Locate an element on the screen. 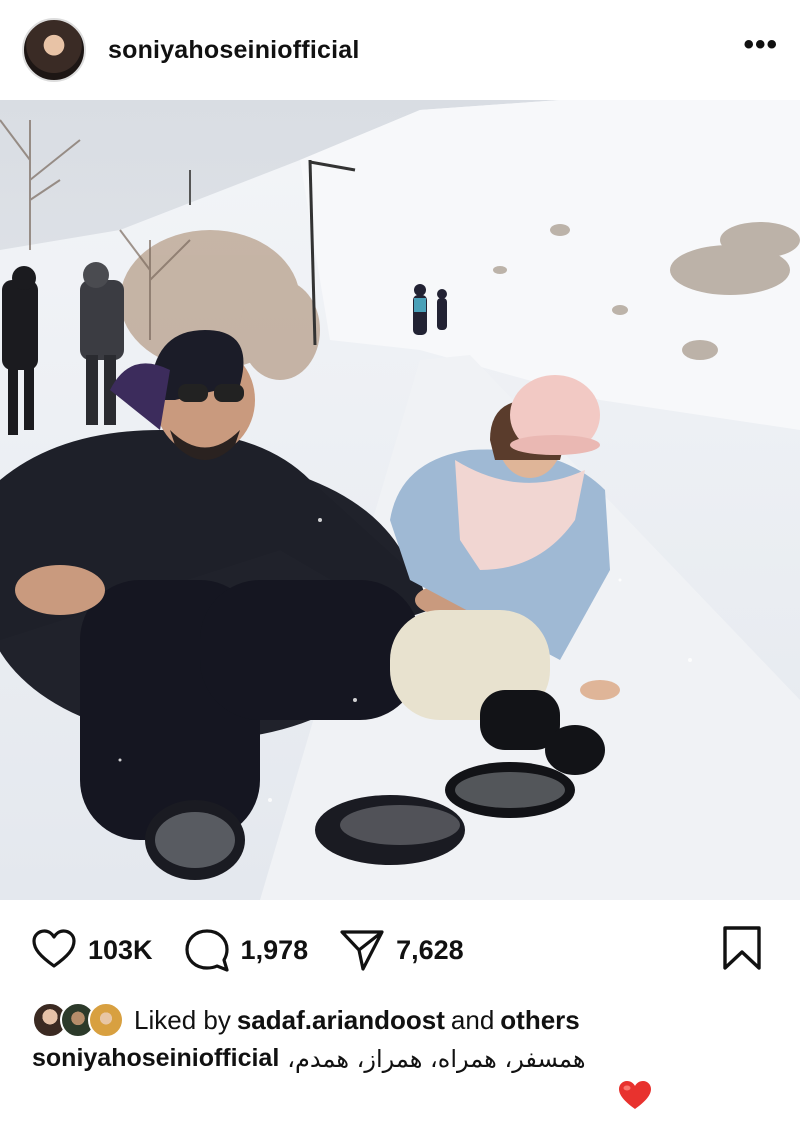 The height and width of the screenshot is (1121, 800). post-actions: 103K 1,978 7,628 is located at coordinates (400, 950).